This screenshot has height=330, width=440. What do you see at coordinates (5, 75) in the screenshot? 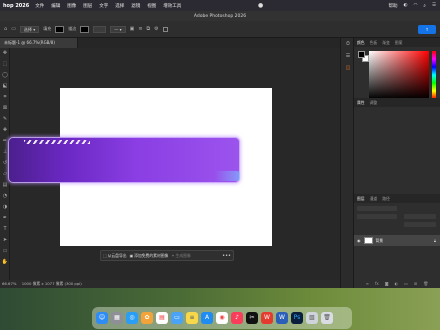
I see `lasso-tool-icon: ◯` at bounding box center [5, 75].